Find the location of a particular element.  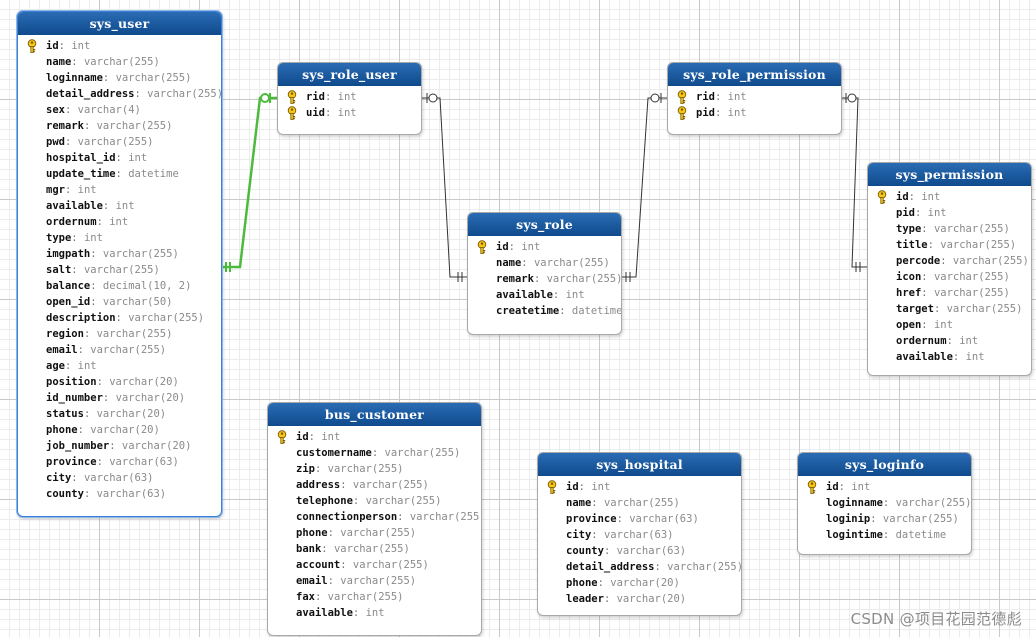

field-row: salt: varchar(255) is located at coordinates (119, 270).